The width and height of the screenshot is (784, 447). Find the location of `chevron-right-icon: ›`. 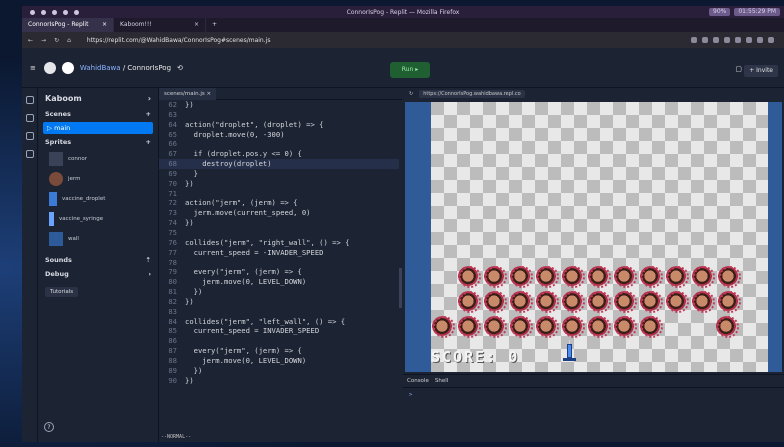

chevron-right-icon: › is located at coordinates (149, 98).